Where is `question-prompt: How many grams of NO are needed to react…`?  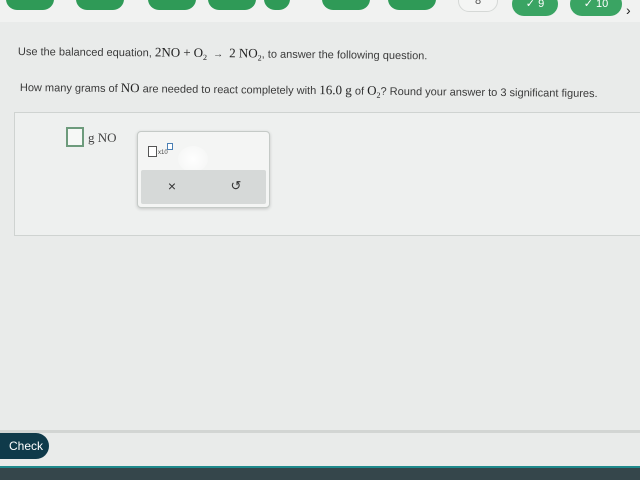
question-prompt: How many grams of NO are needed to react… is located at coordinates (308, 90).